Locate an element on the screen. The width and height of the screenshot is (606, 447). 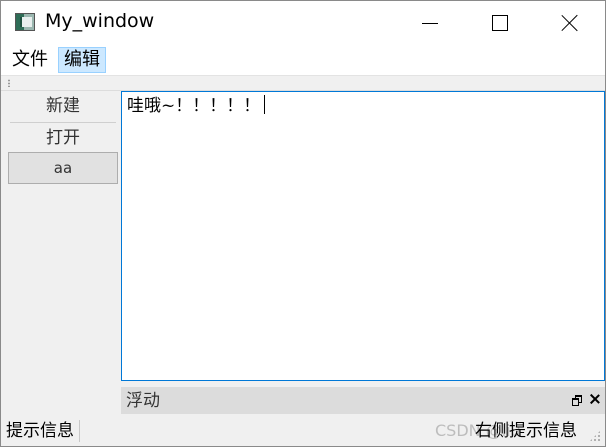
menu-edit: 编辑 is located at coordinates (82, 60).